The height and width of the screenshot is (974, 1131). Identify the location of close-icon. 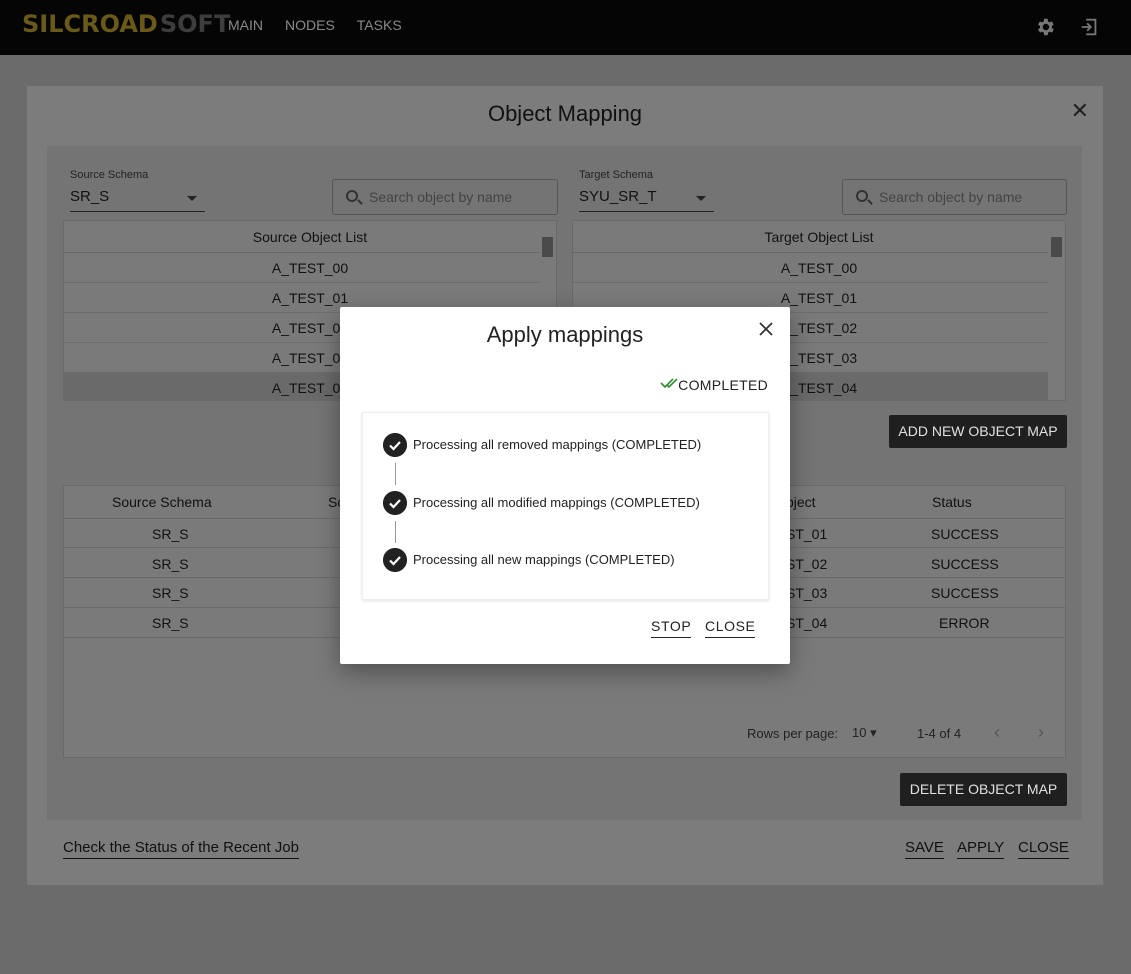
(766, 329).